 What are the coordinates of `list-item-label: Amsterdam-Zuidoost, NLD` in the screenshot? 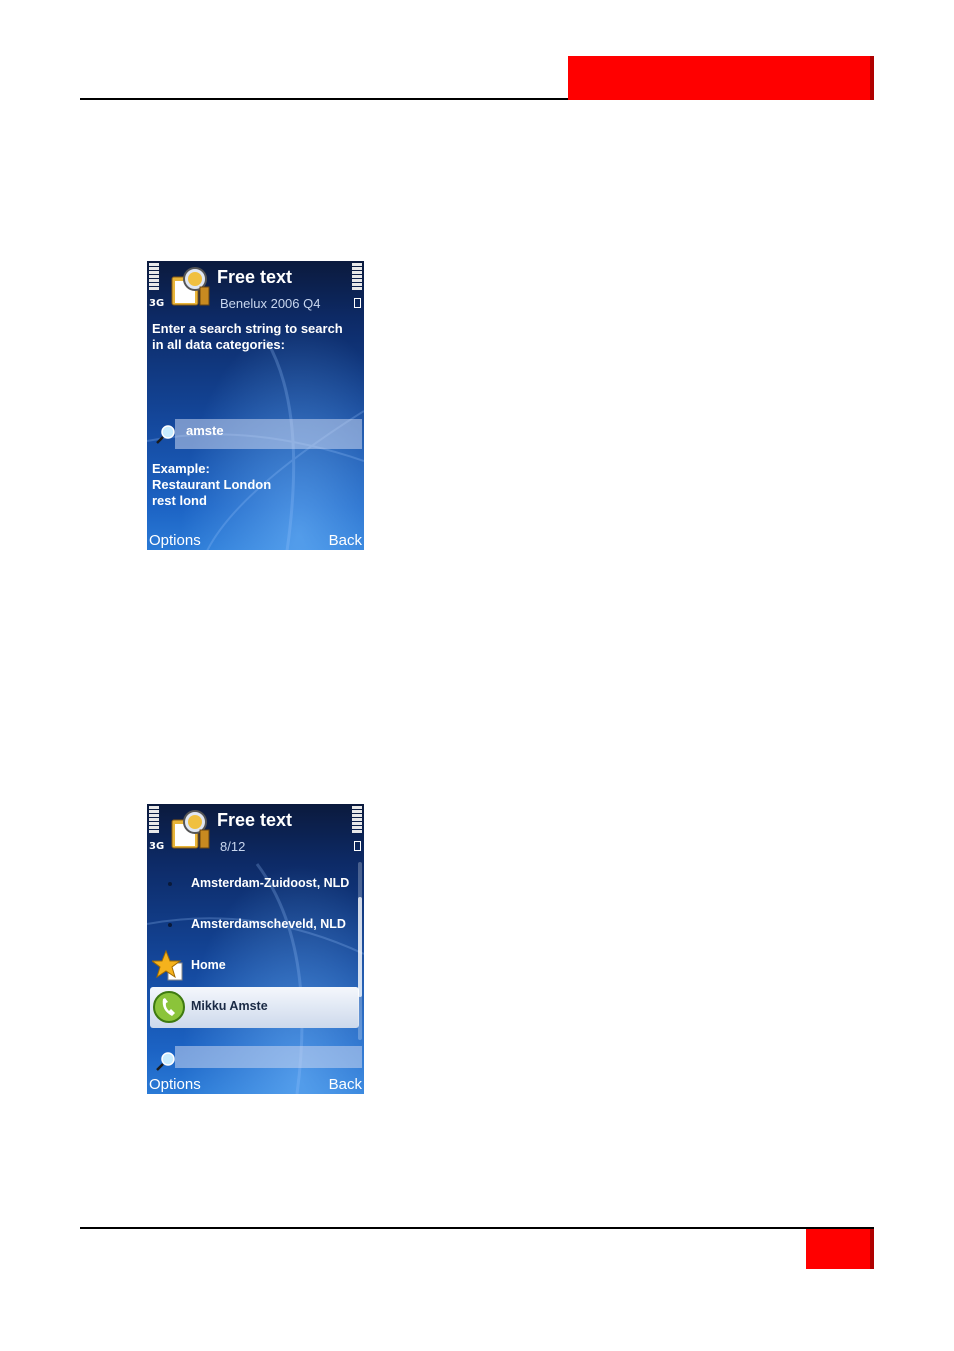 It's located at (270, 883).